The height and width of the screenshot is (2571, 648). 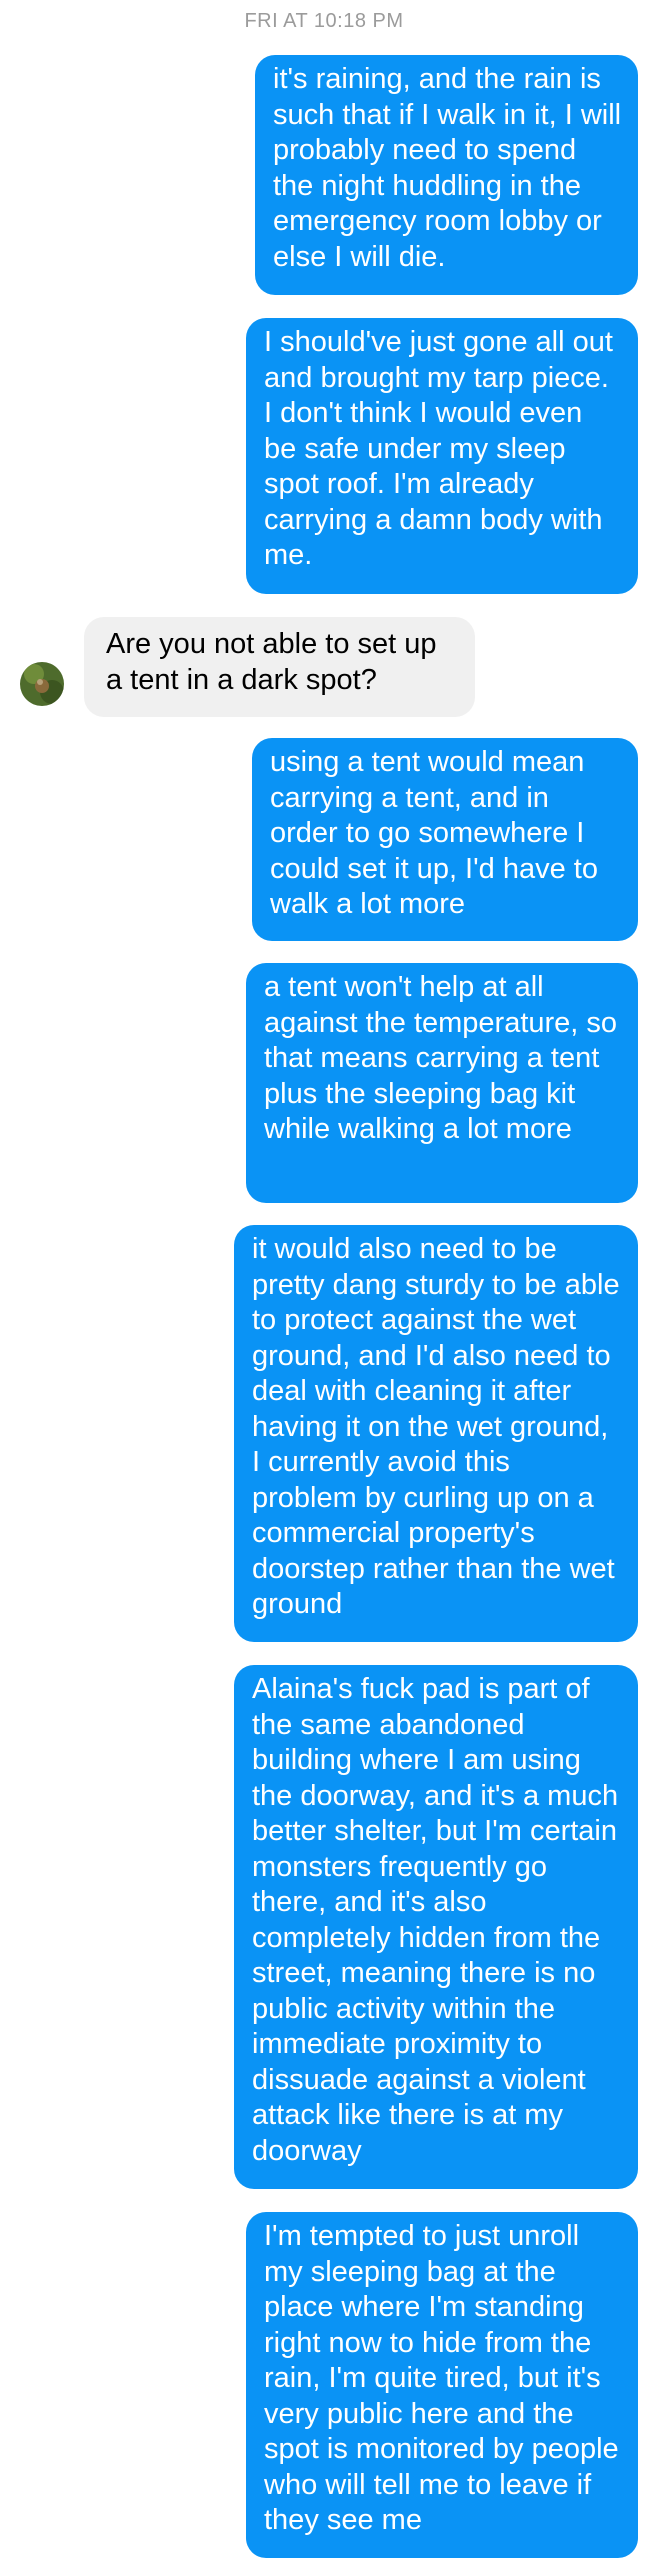 I want to click on contact-avatar, so click(x=42, y=684).